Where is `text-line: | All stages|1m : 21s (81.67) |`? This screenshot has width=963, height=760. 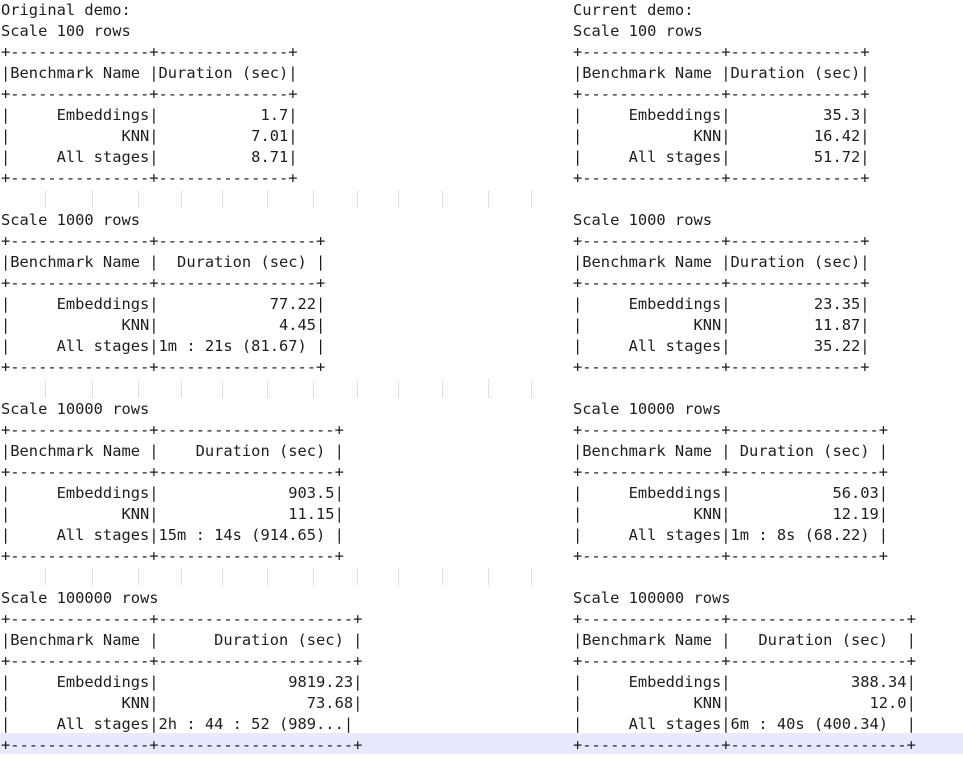 text-line: | All stages|1m : 21s (81.67) | is located at coordinates (163, 346).